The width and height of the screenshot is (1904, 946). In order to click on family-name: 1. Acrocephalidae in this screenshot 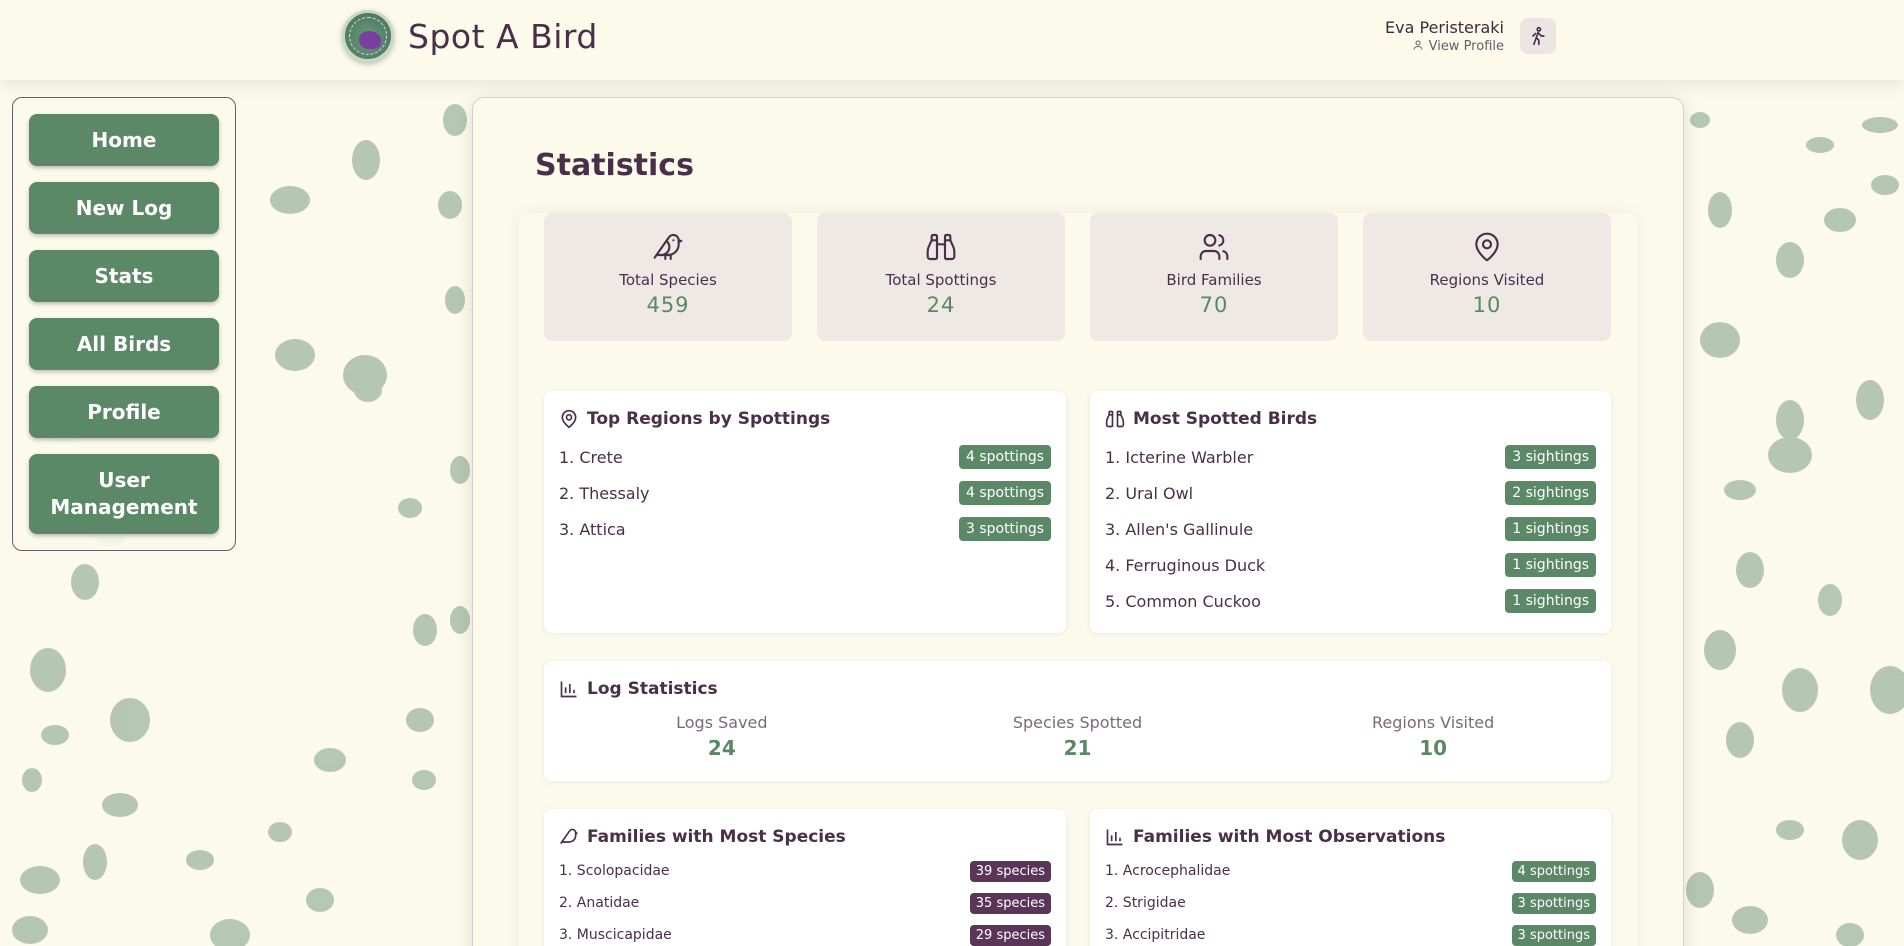, I will do `click(1168, 871)`.